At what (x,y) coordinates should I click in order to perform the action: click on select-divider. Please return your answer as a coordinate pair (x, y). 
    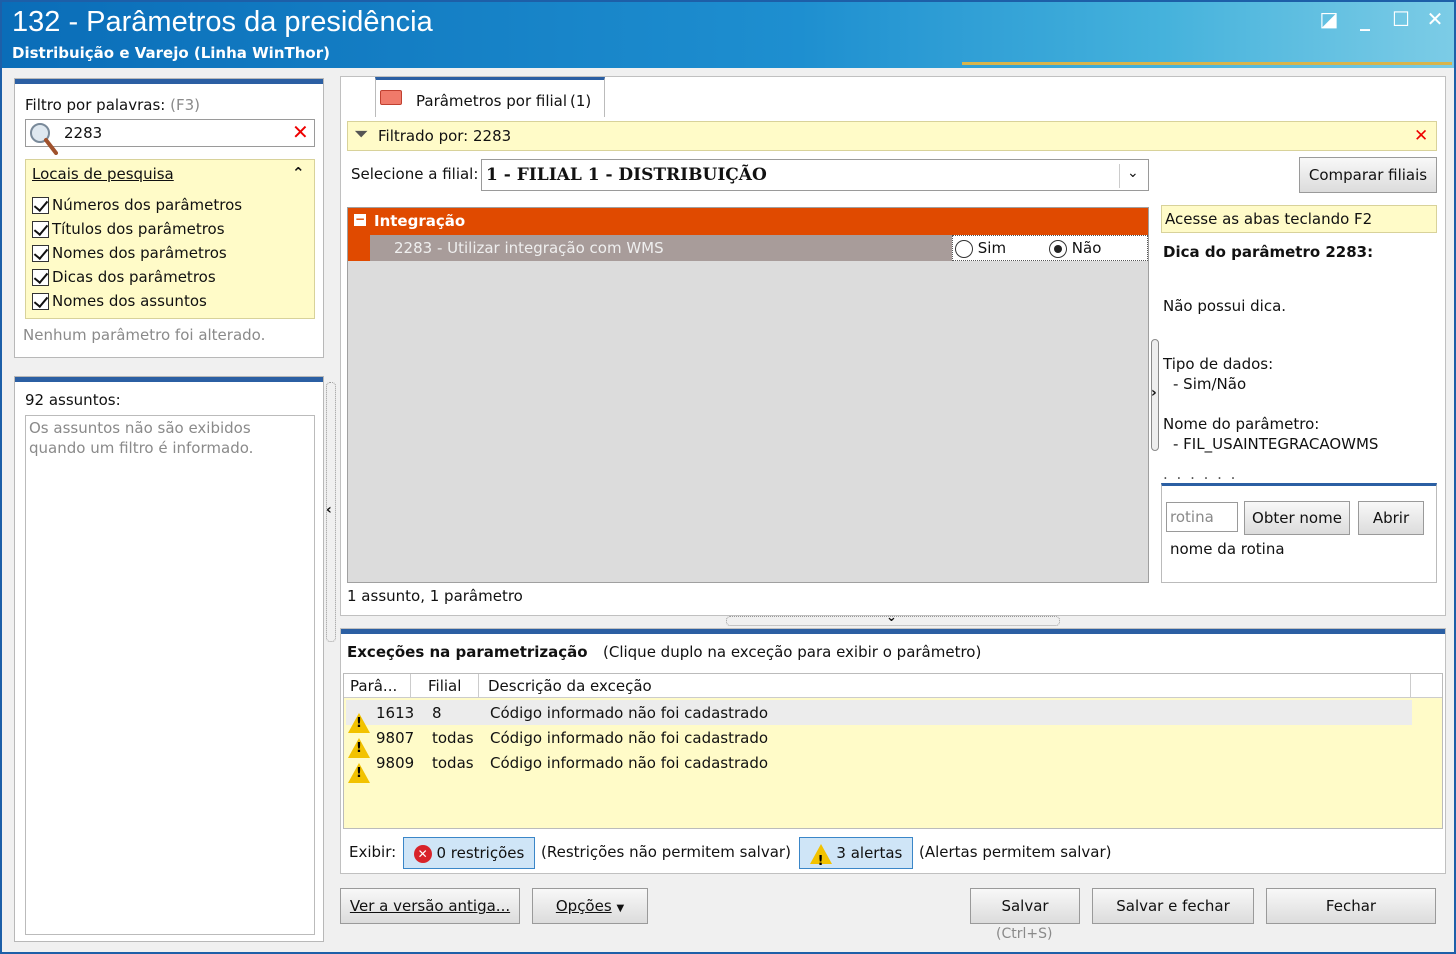
    Looking at the image, I should click on (1119, 176).